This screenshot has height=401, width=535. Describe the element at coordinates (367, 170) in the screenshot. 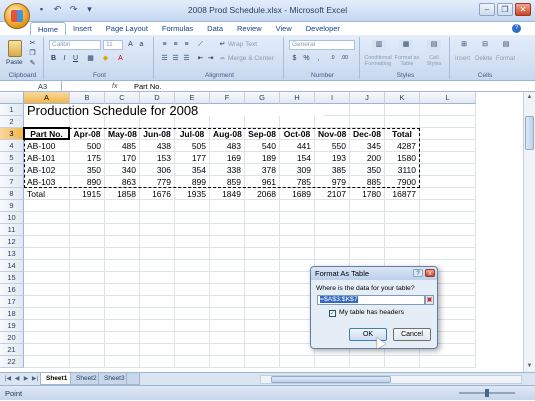

I see `data-cell: 350` at that location.